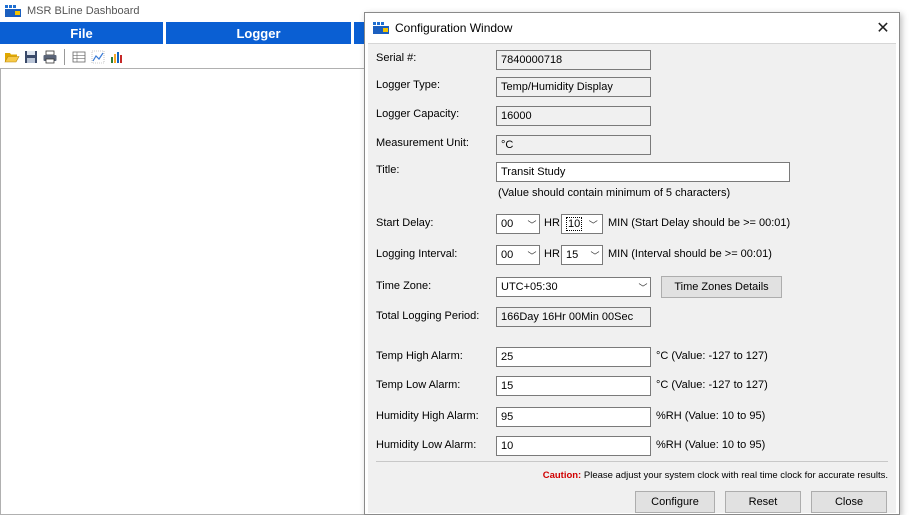 The height and width of the screenshot is (515, 923). I want to click on app-title: MSR BLine Dashboard, so click(83, 11).